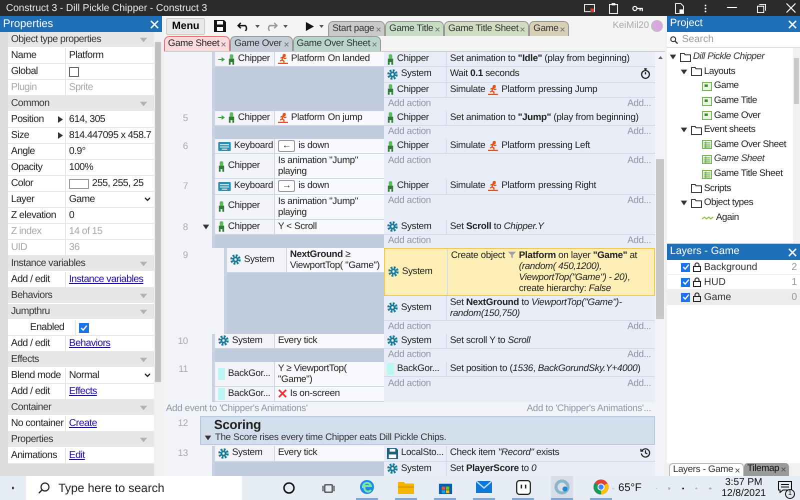  I want to click on section-header: Behaviors, so click(81, 296).